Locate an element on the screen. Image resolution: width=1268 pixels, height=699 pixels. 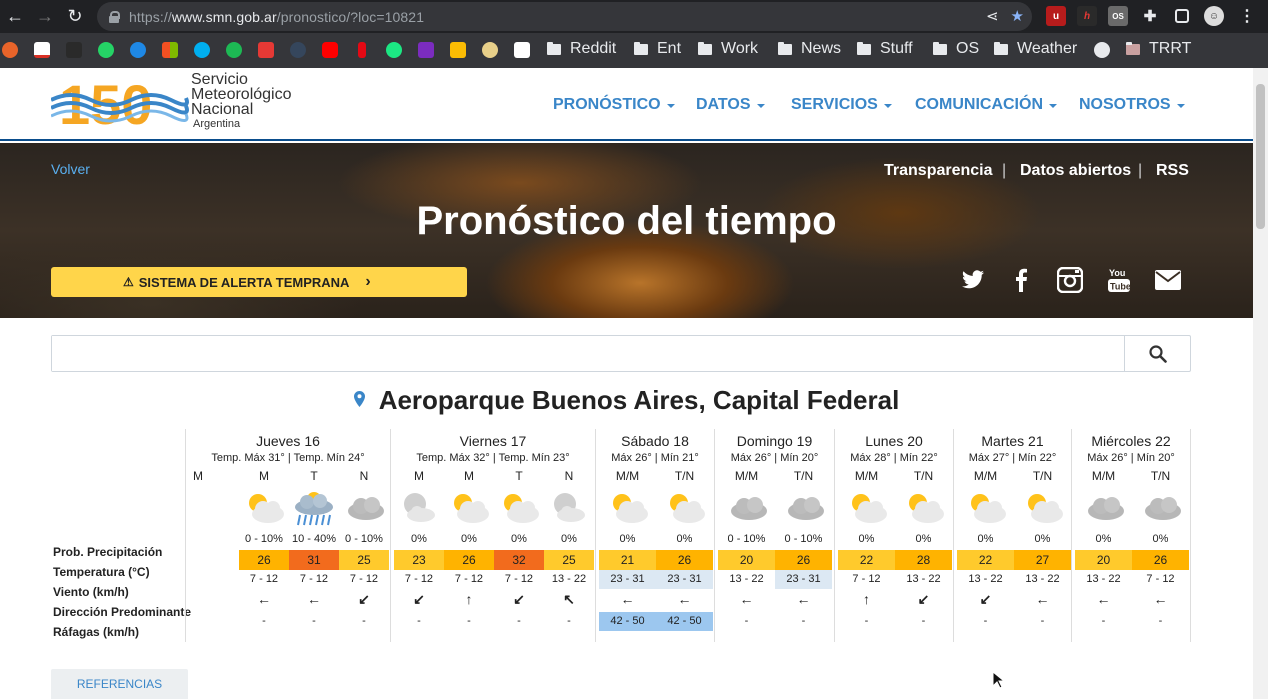
duckduckgo-icon is located at coordinates (10, 50).